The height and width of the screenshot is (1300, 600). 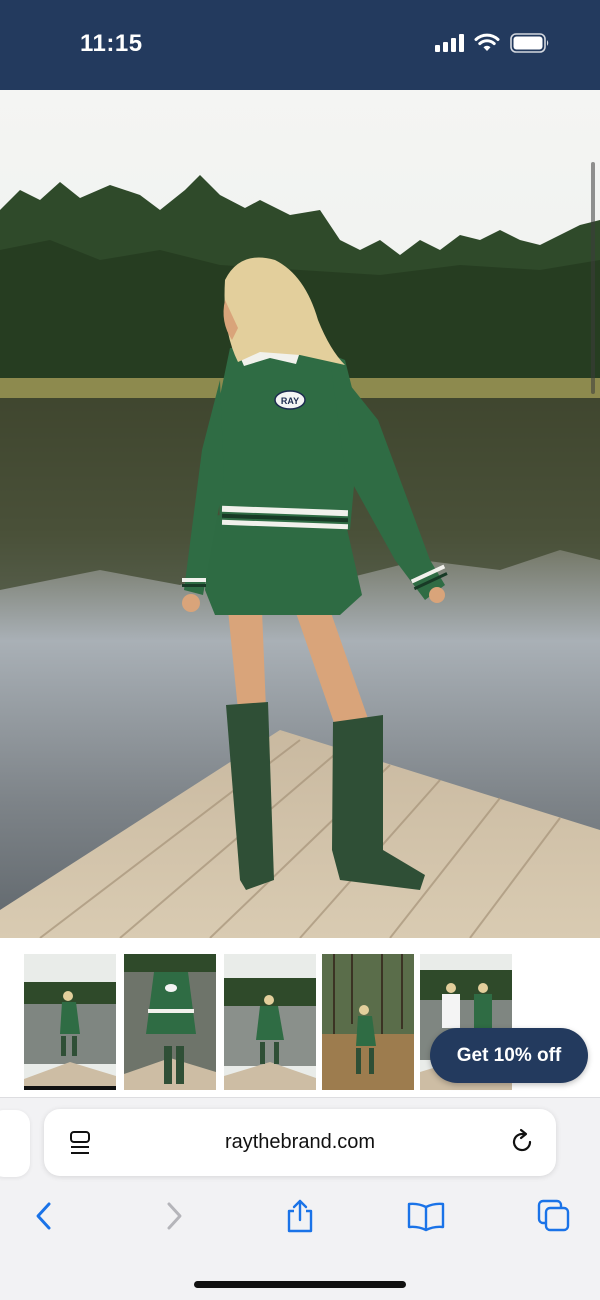 What do you see at coordinates (509, 1055) in the screenshot?
I see `discount-button: Get 10% off` at bounding box center [509, 1055].